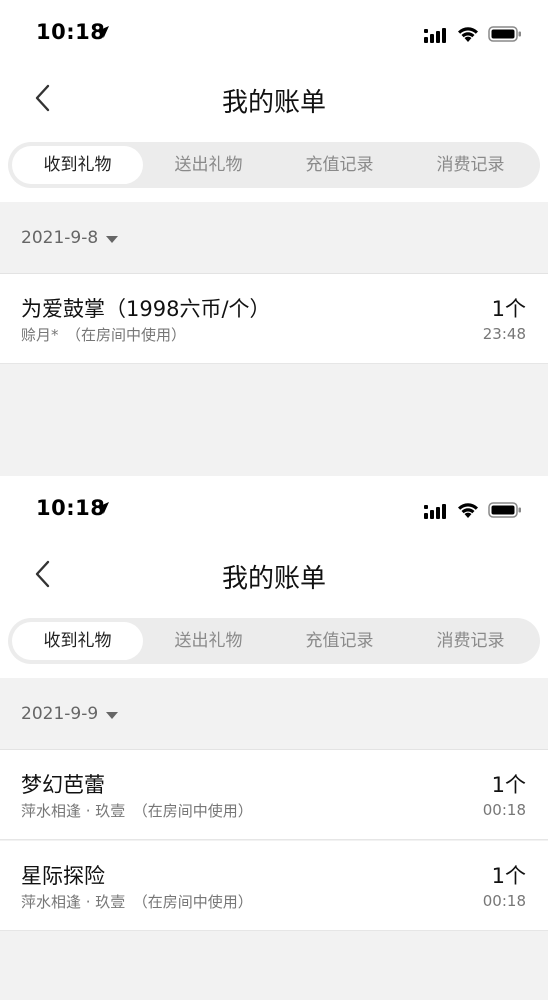 The image size is (548, 1000). What do you see at coordinates (274, 715) in the screenshot?
I see `date-filter: 2021-9-9` at bounding box center [274, 715].